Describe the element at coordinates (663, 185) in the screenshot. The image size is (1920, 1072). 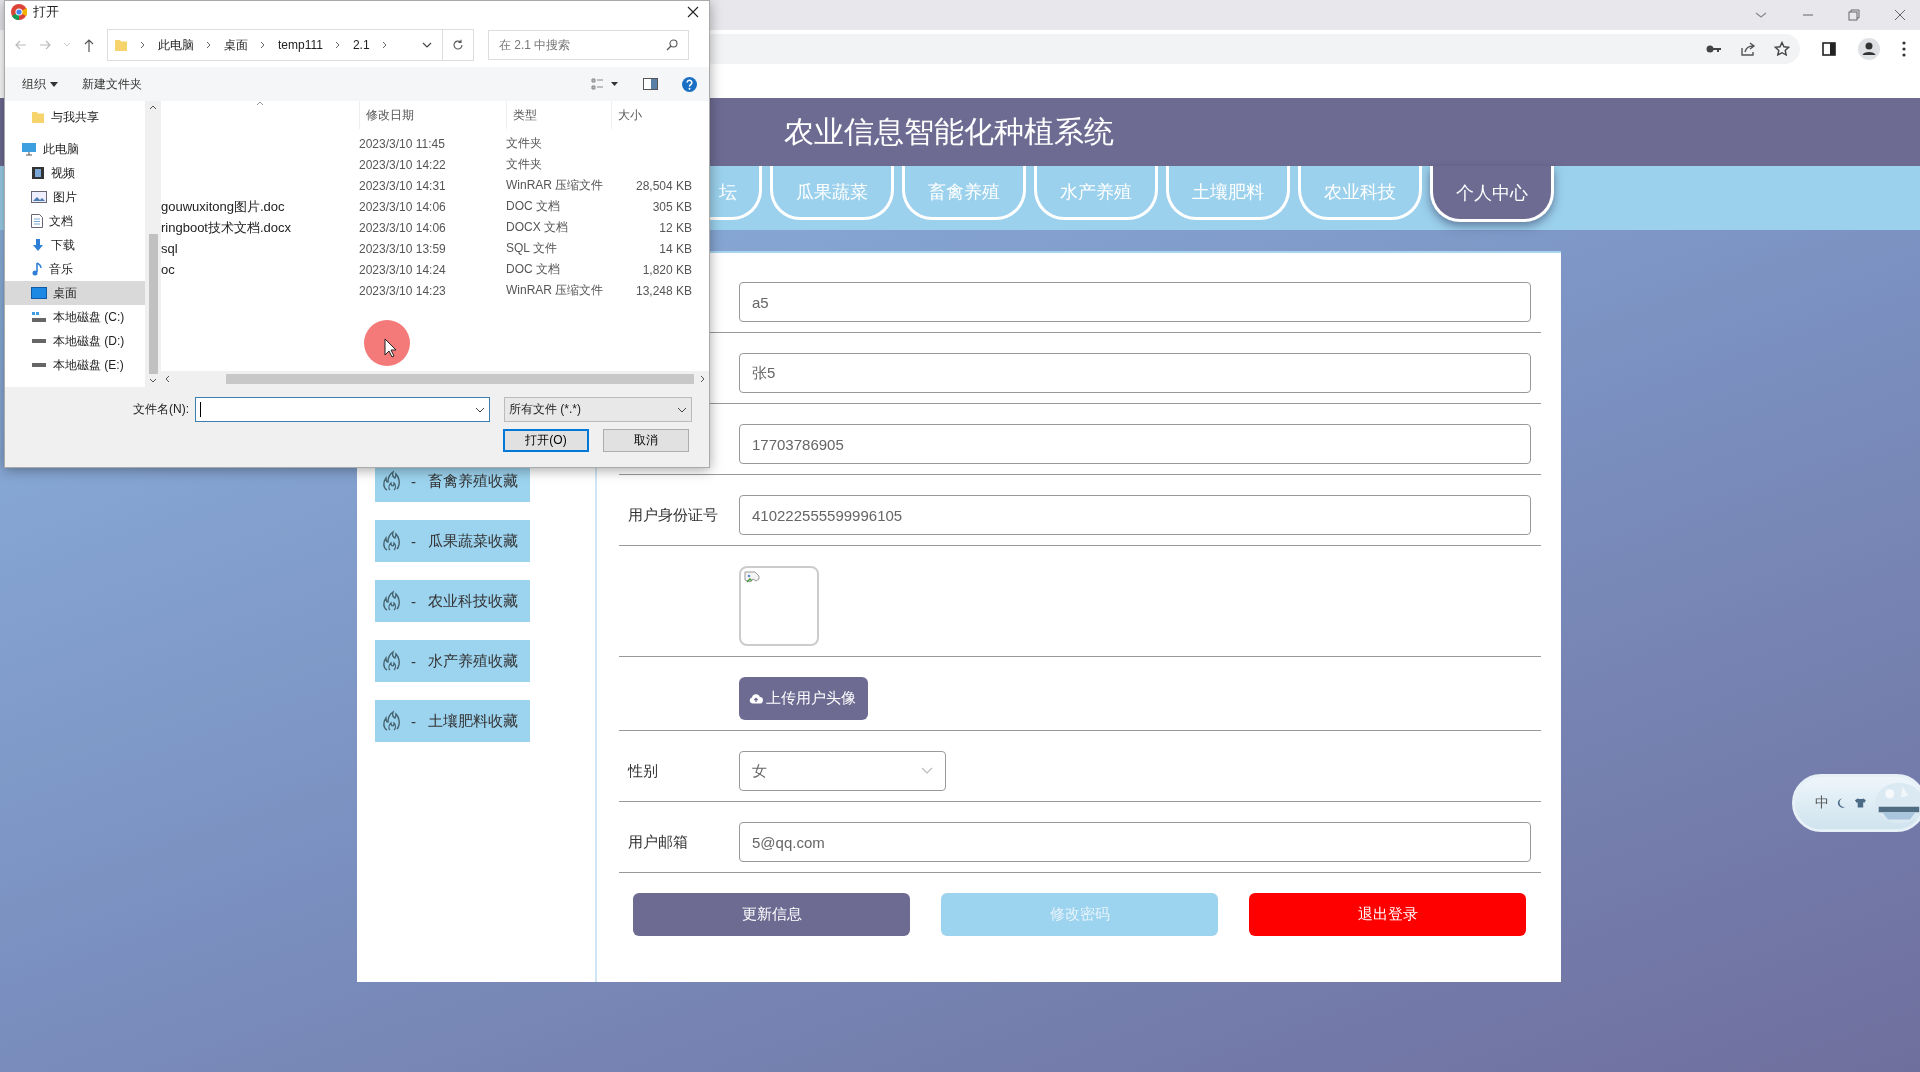
I see `file-size: 28,504 KB` at that location.